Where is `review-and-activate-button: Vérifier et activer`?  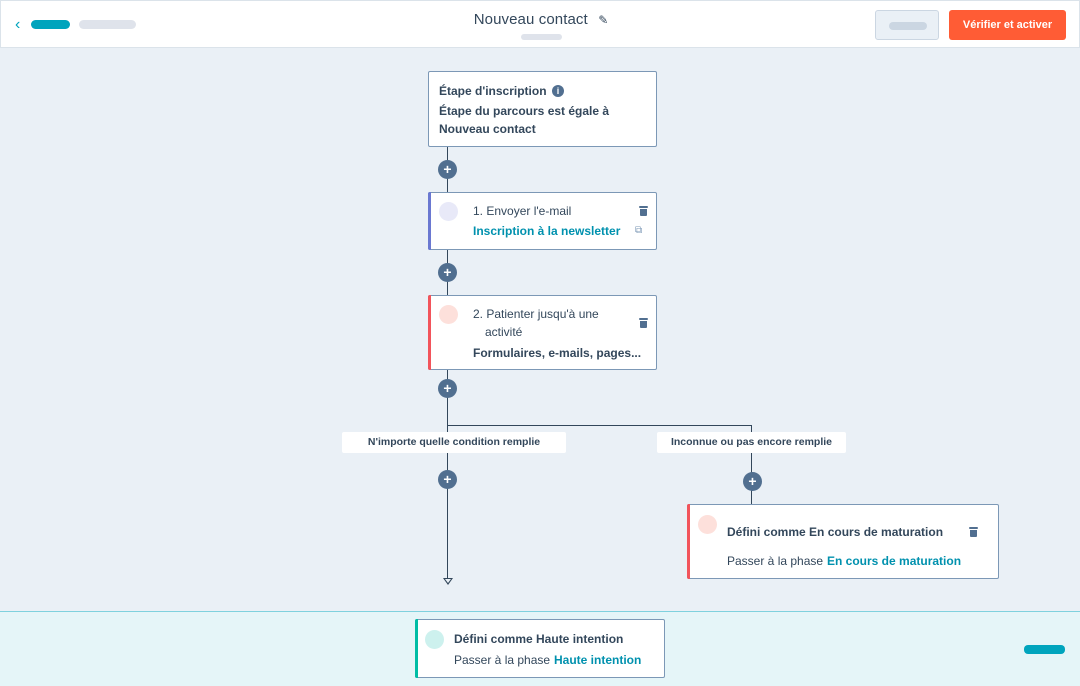
review-and-activate-button: Vérifier et activer is located at coordinates (1007, 25).